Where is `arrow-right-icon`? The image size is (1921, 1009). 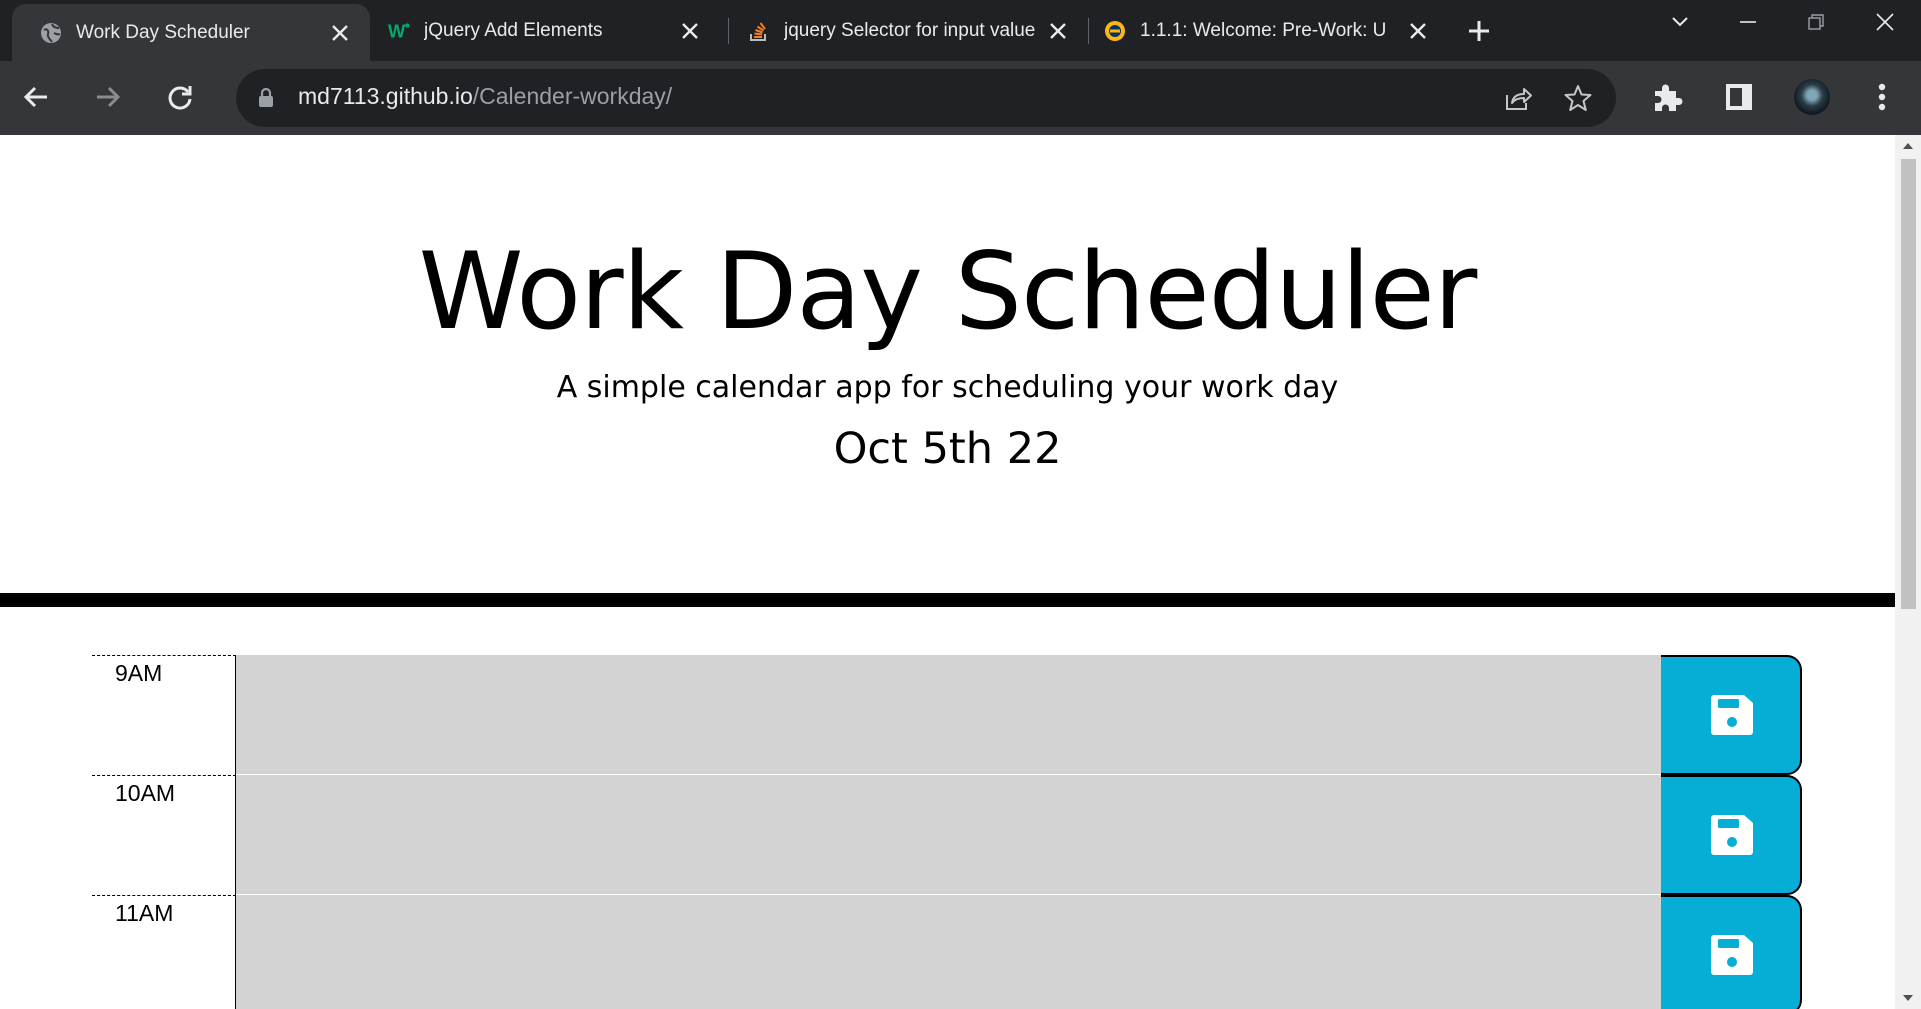 arrow-right-icon is located at coordinates (109, 97).